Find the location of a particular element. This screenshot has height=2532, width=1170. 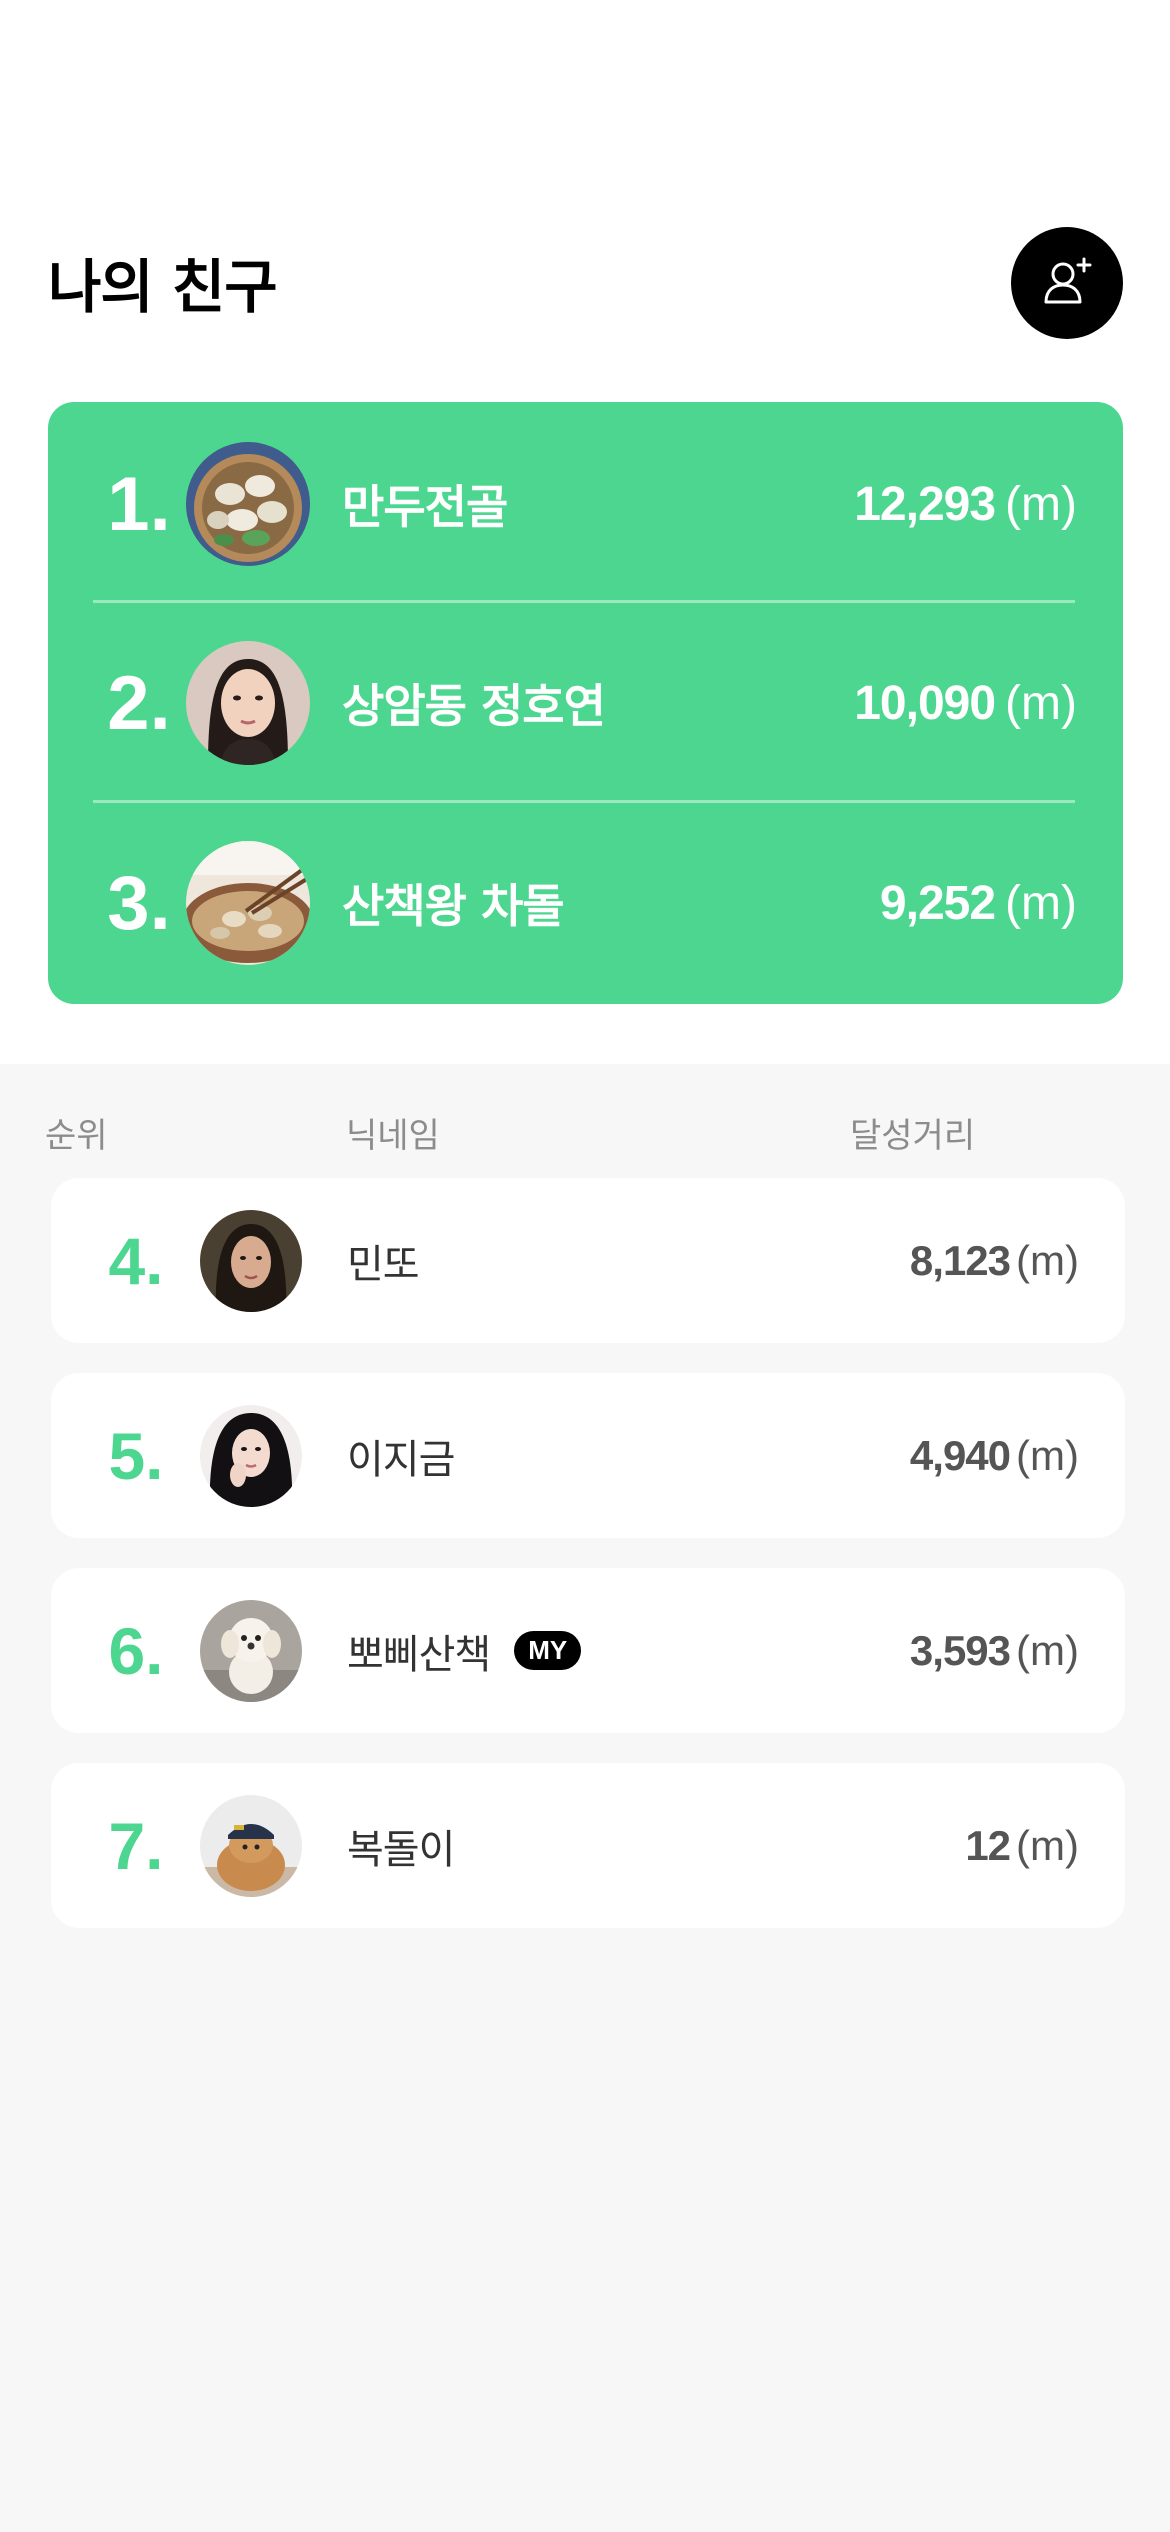

column-header-nickname: 닉네임 is located at coordinates (393, 1136).